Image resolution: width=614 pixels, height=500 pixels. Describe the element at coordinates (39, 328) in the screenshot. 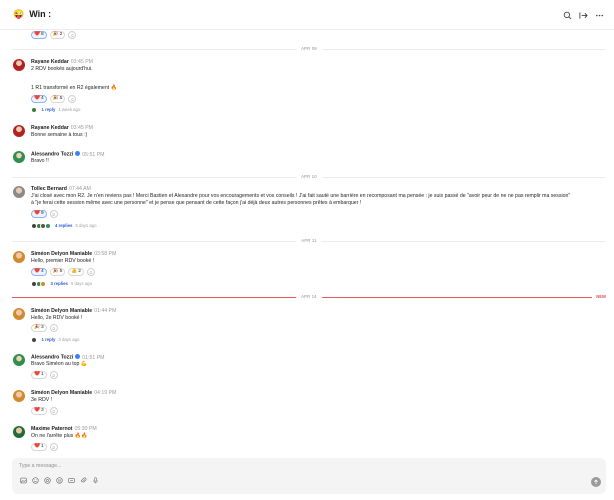

I see `reaction-chip: 🎉 3` at that location.